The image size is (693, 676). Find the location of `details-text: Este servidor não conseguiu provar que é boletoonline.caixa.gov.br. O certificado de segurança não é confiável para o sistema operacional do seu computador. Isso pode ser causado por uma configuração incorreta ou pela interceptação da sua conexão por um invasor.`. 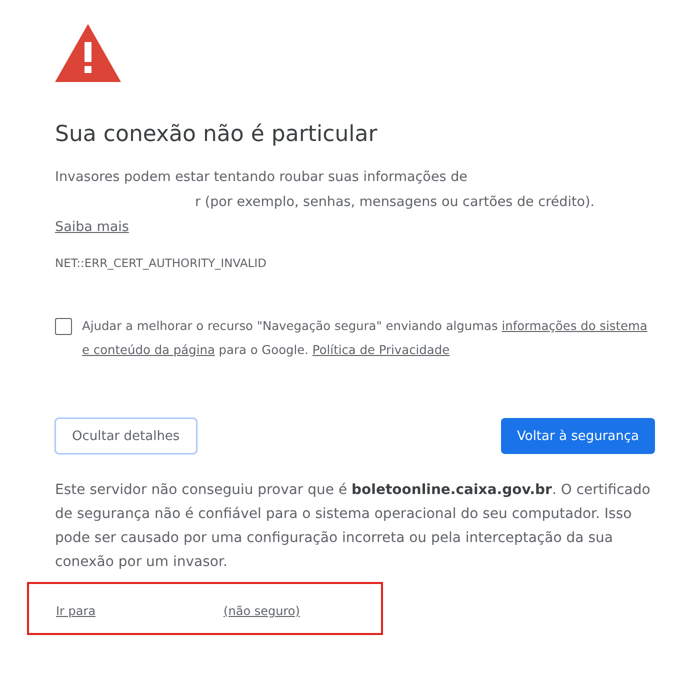

details-text: Este servidor não conseguiu provar que é boletoonline.caixa.gov.br. O certificado de segurança não é confiável para o sistema operacional do seu computador. Isso pode ser causado por uma configuração incorreta ou pela interceptação da sua conexão por um invasor. is located at coordinates (353, 526).